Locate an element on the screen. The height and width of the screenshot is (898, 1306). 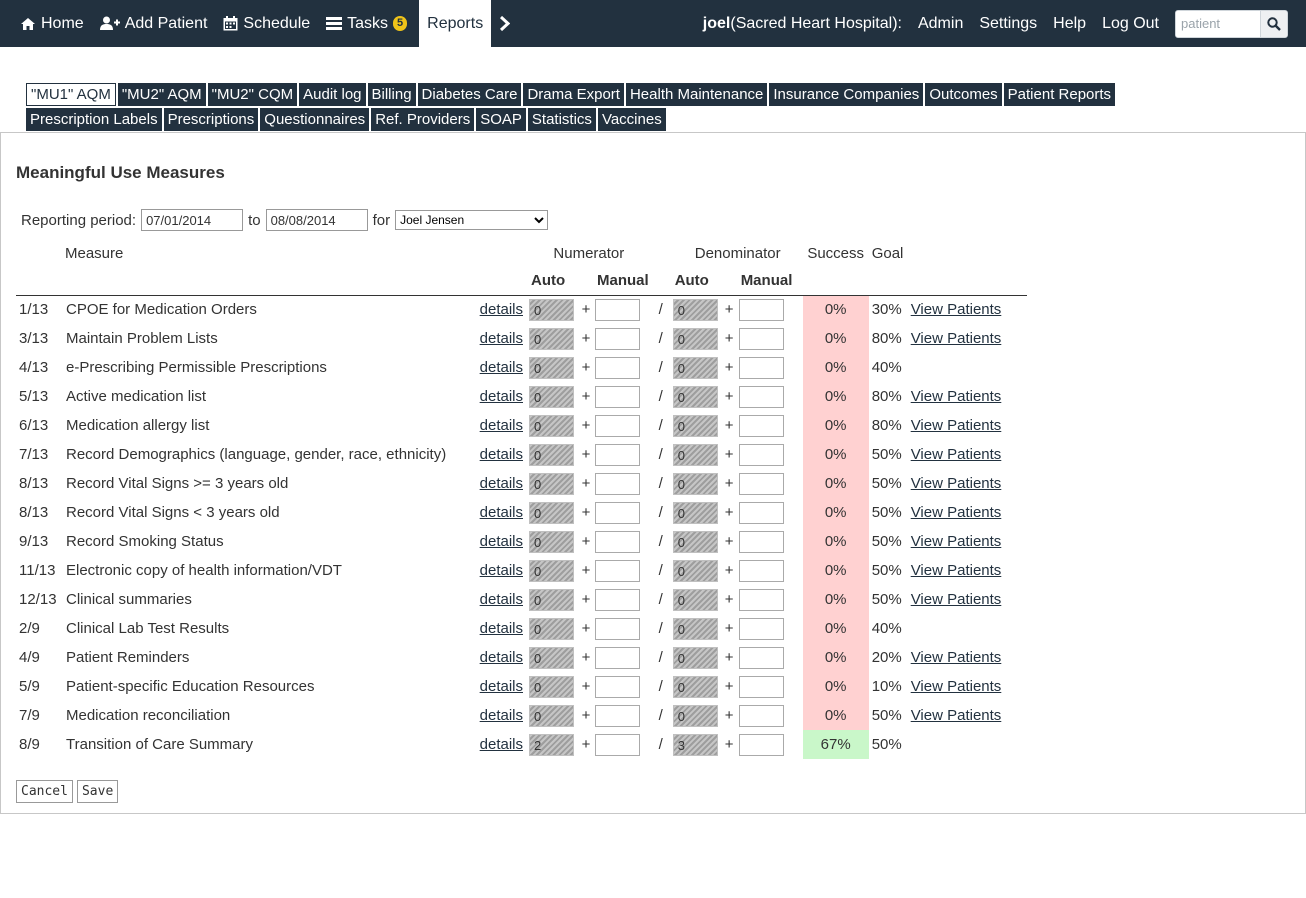
provider-select: Joel Jensen is located at coordinates (472, 220).